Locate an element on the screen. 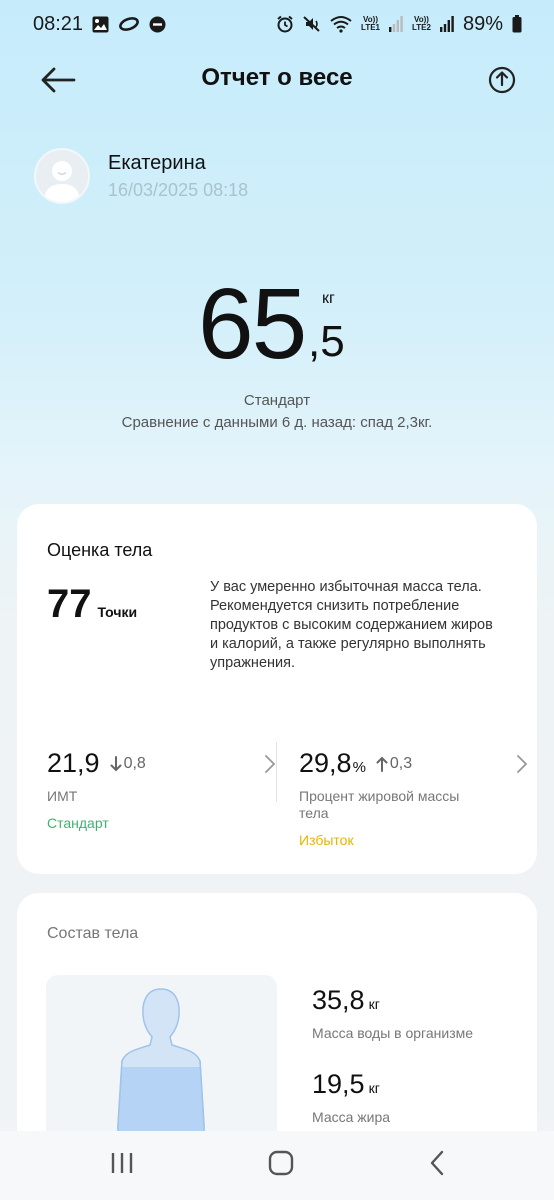 Image resolution: width=554 pixels, height=1200 pixels. do-not-disturb-icon is located at coordinates (157, 24).